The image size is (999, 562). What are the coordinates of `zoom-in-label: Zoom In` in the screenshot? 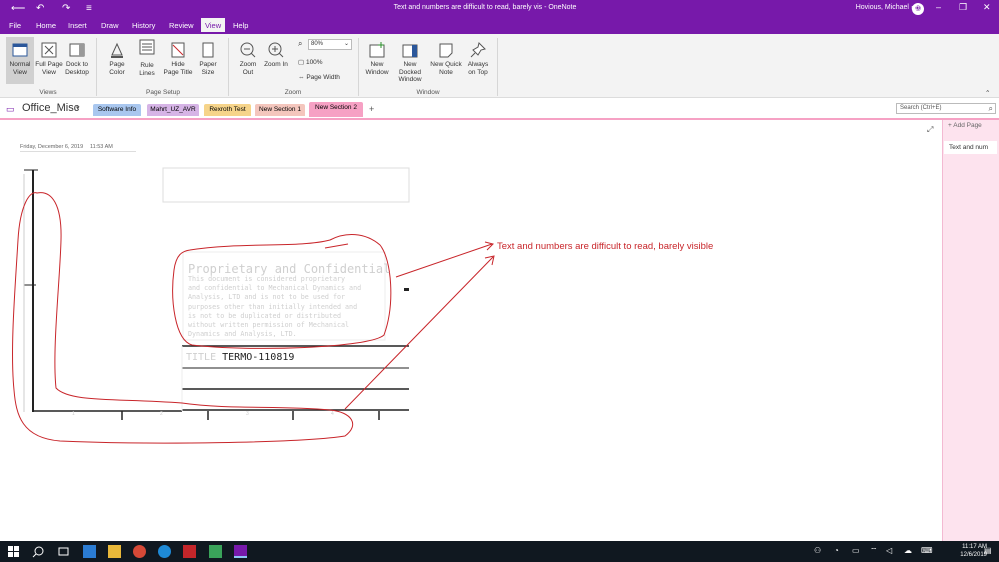 It's located at (276, 64).